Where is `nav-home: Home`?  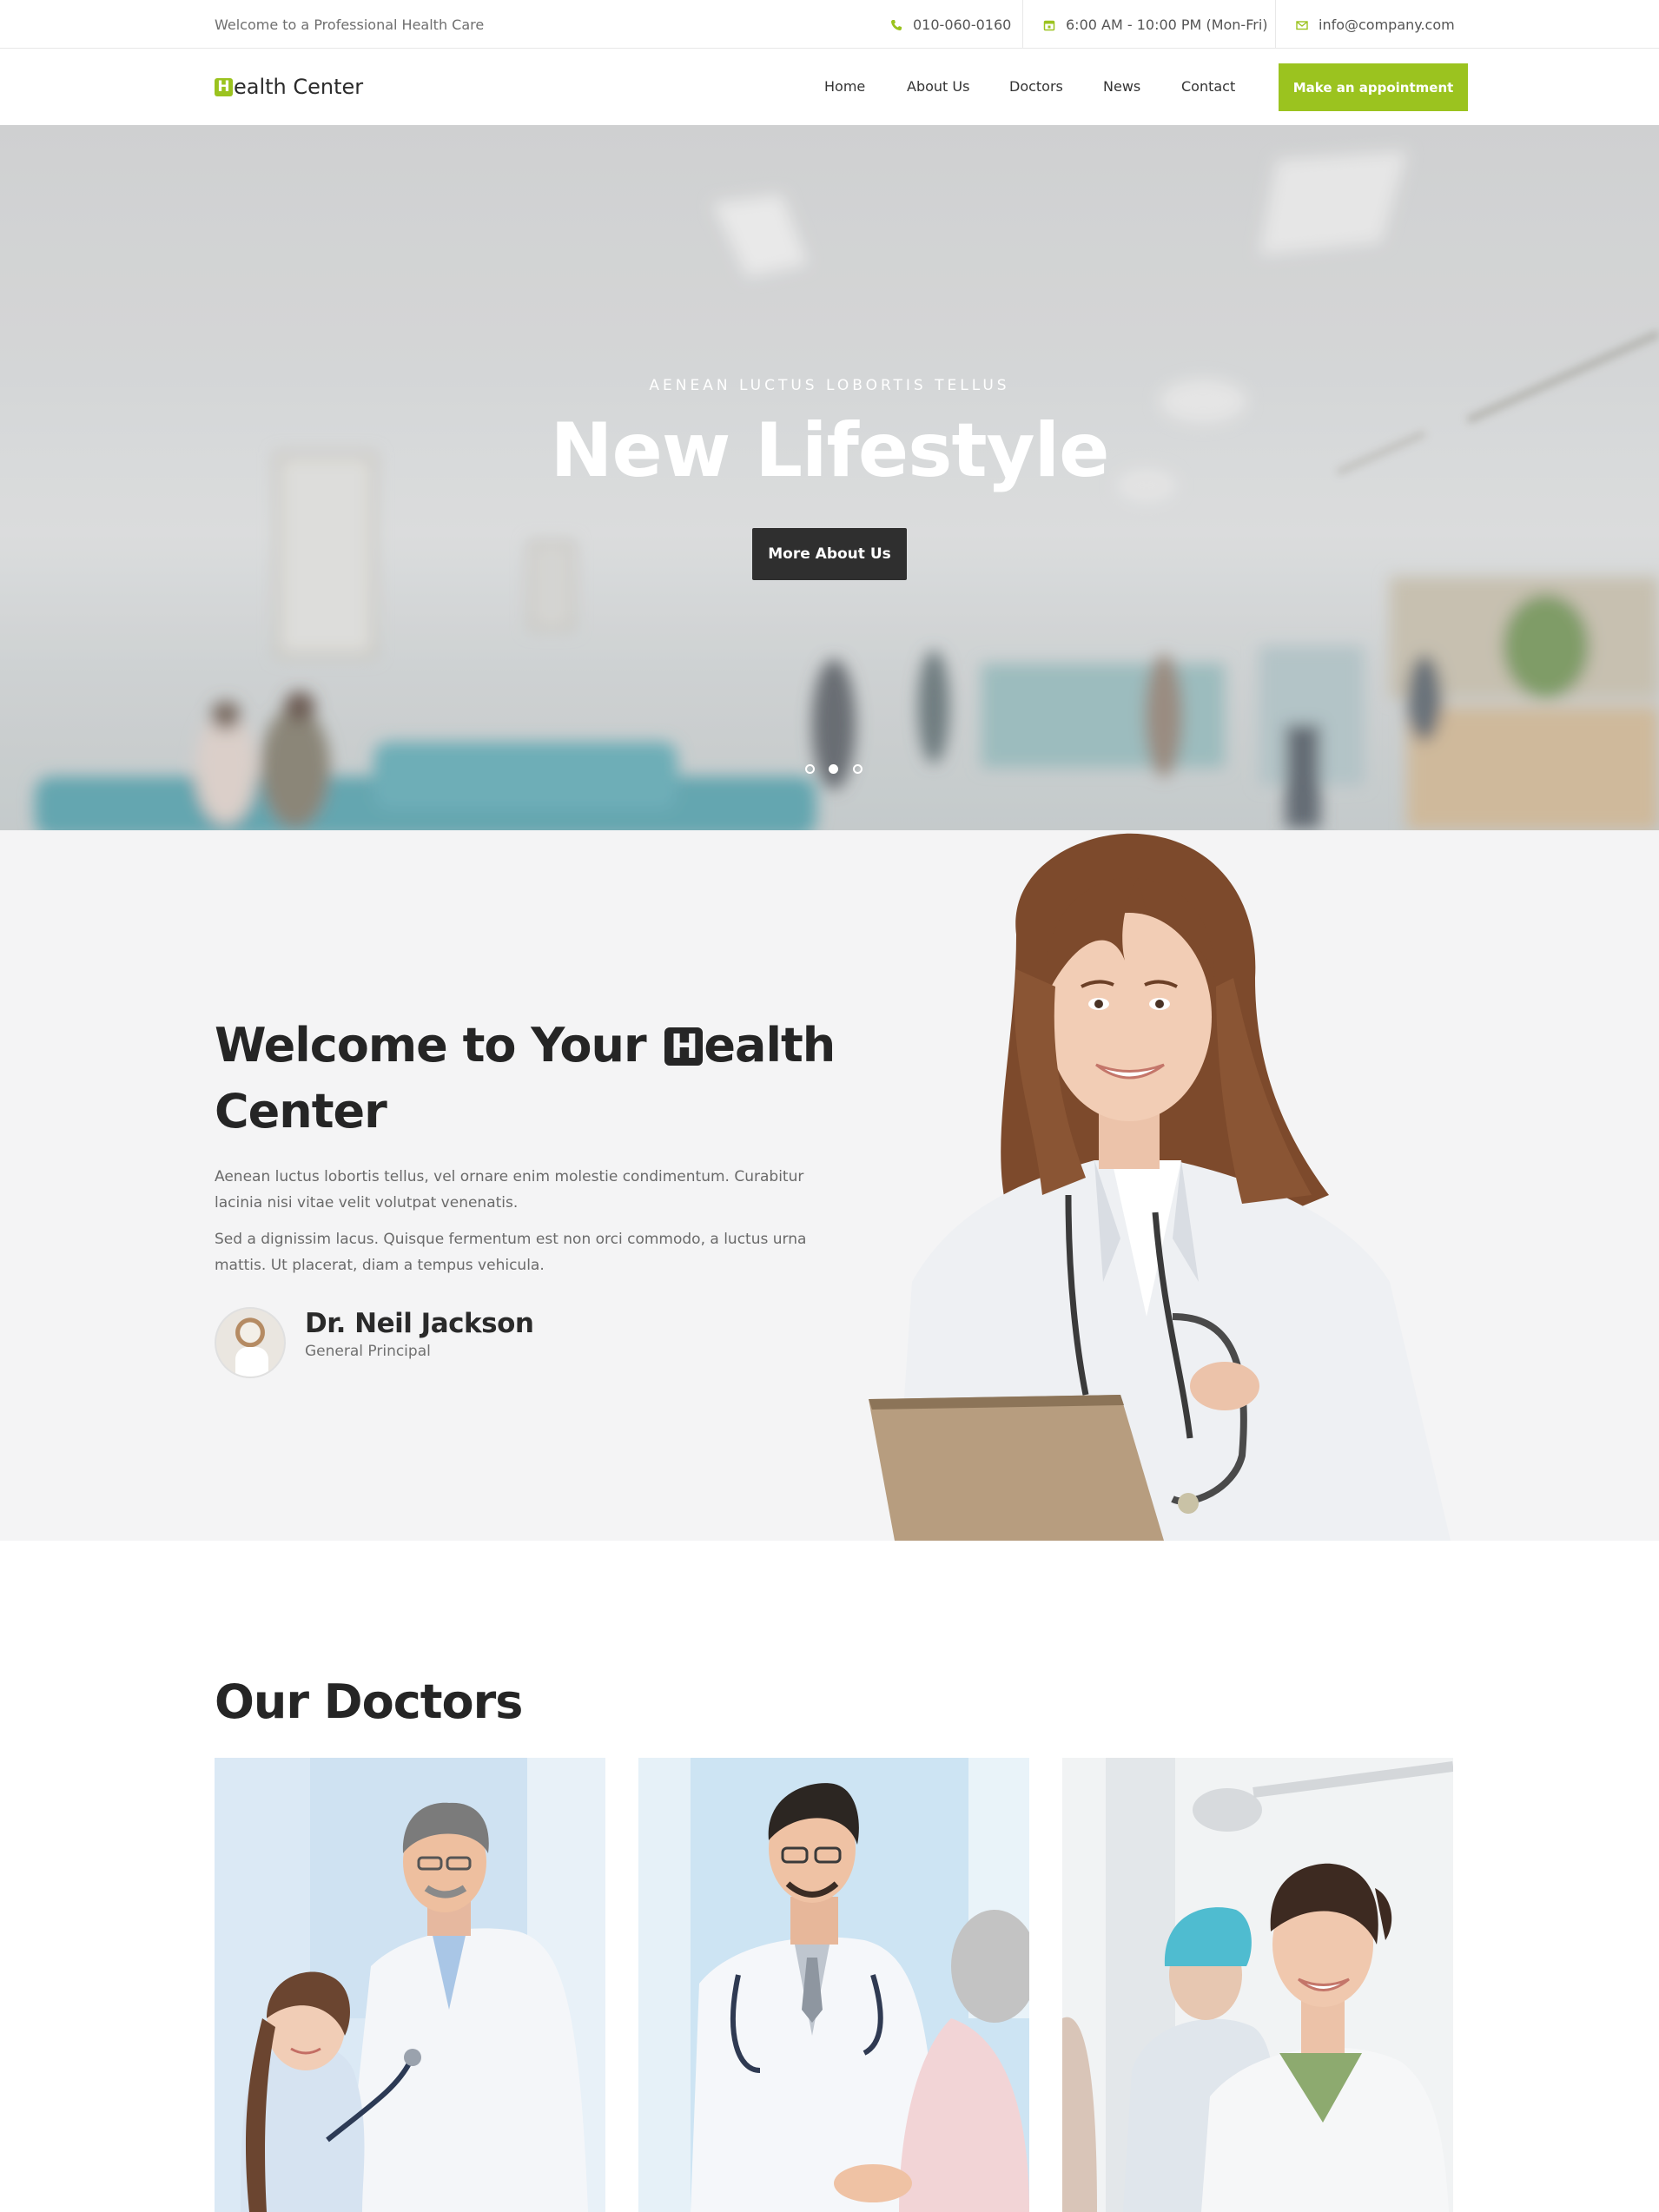
nav-home: Home is located at coordinates (845, 86).